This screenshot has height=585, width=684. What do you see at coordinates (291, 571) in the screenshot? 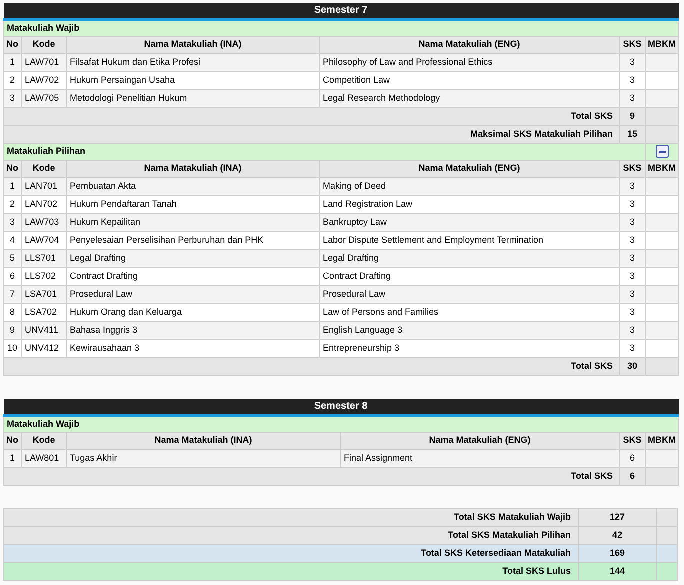
I see `summary-label: Total SKS Lulus` at bounding box center [291, 571].